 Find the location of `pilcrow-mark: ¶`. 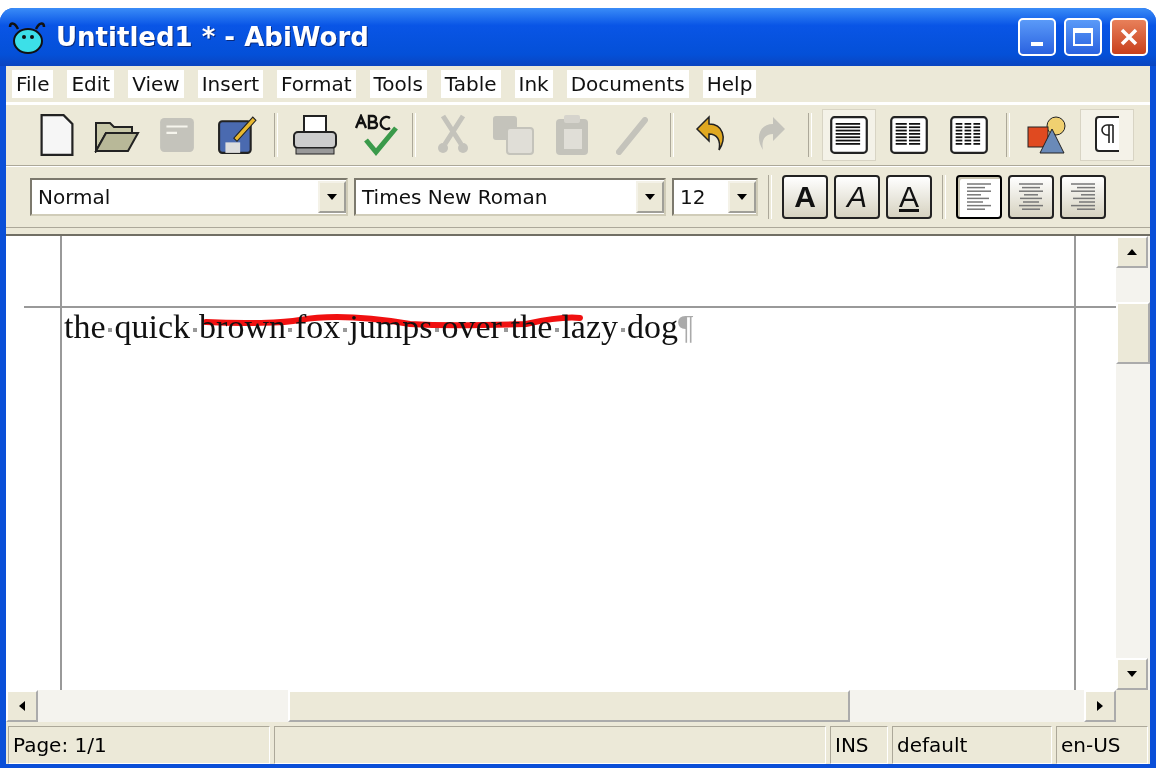

pilcrow-mark: ¶ is located at coordinates (686, 327).